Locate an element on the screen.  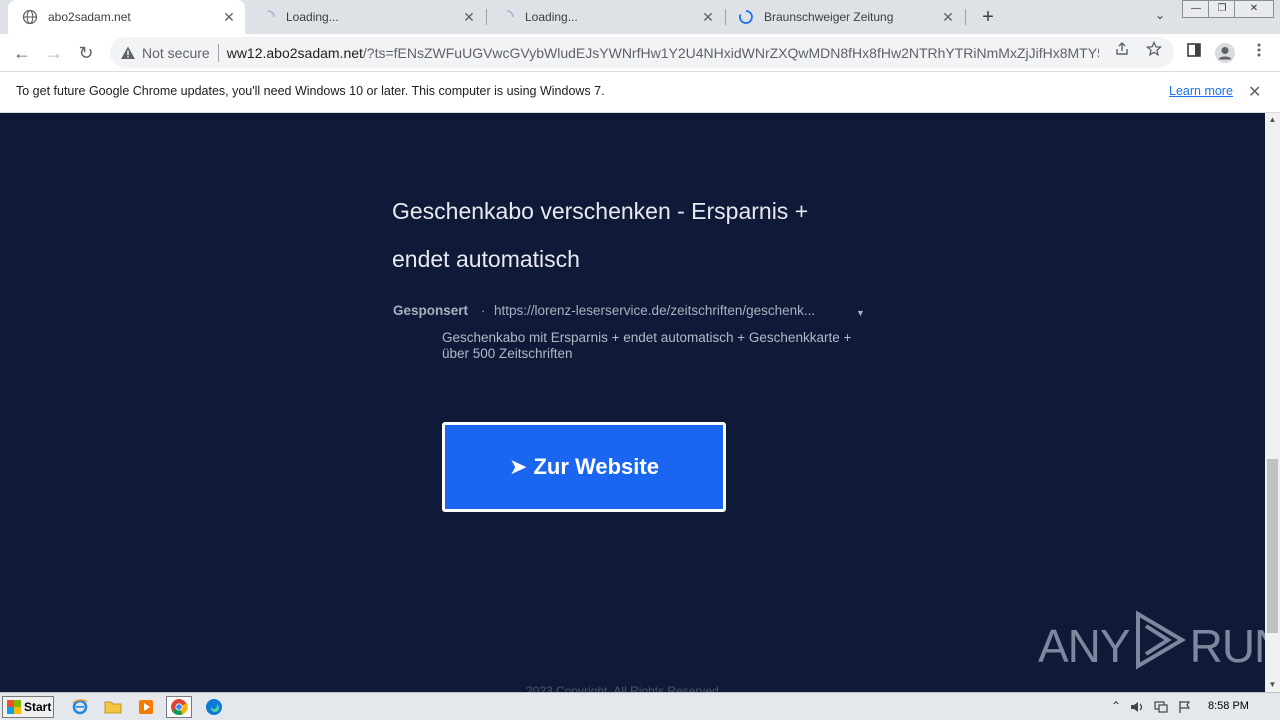
watermark-right-text: RUN is located at coordinates (1227, 645).